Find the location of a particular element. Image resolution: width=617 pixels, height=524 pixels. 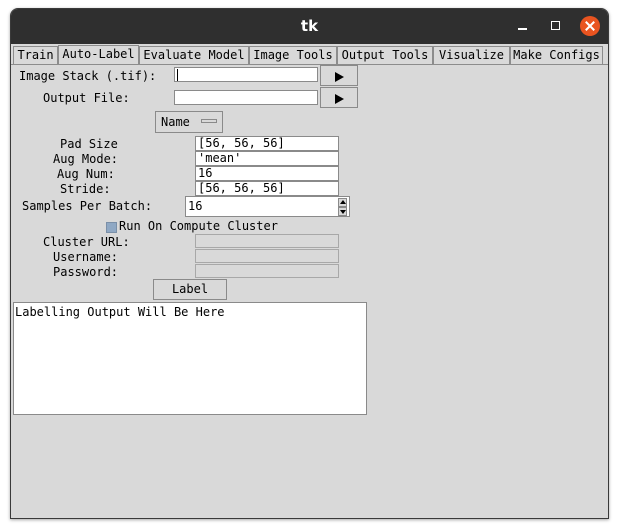

title-bar: tk is located at coordinates (309, 26).